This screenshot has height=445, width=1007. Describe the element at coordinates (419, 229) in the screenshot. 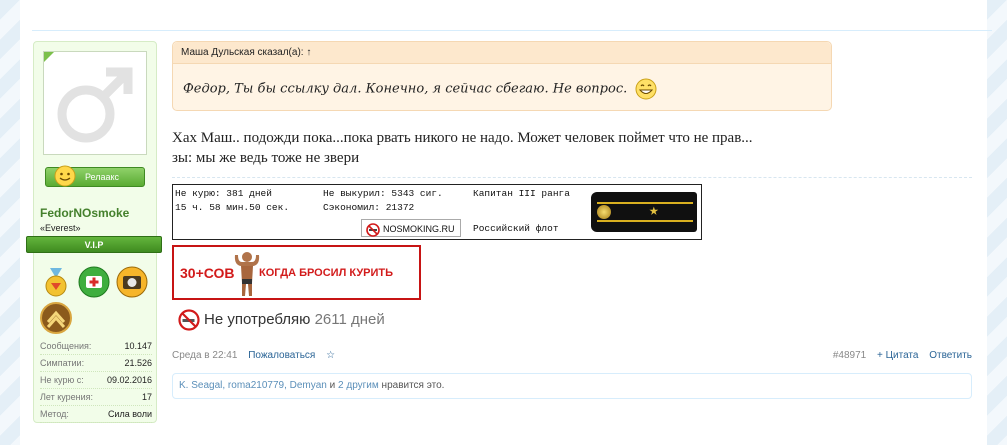

I see `nosmoking-logo-text: NOSMOKING.RU` at that location.